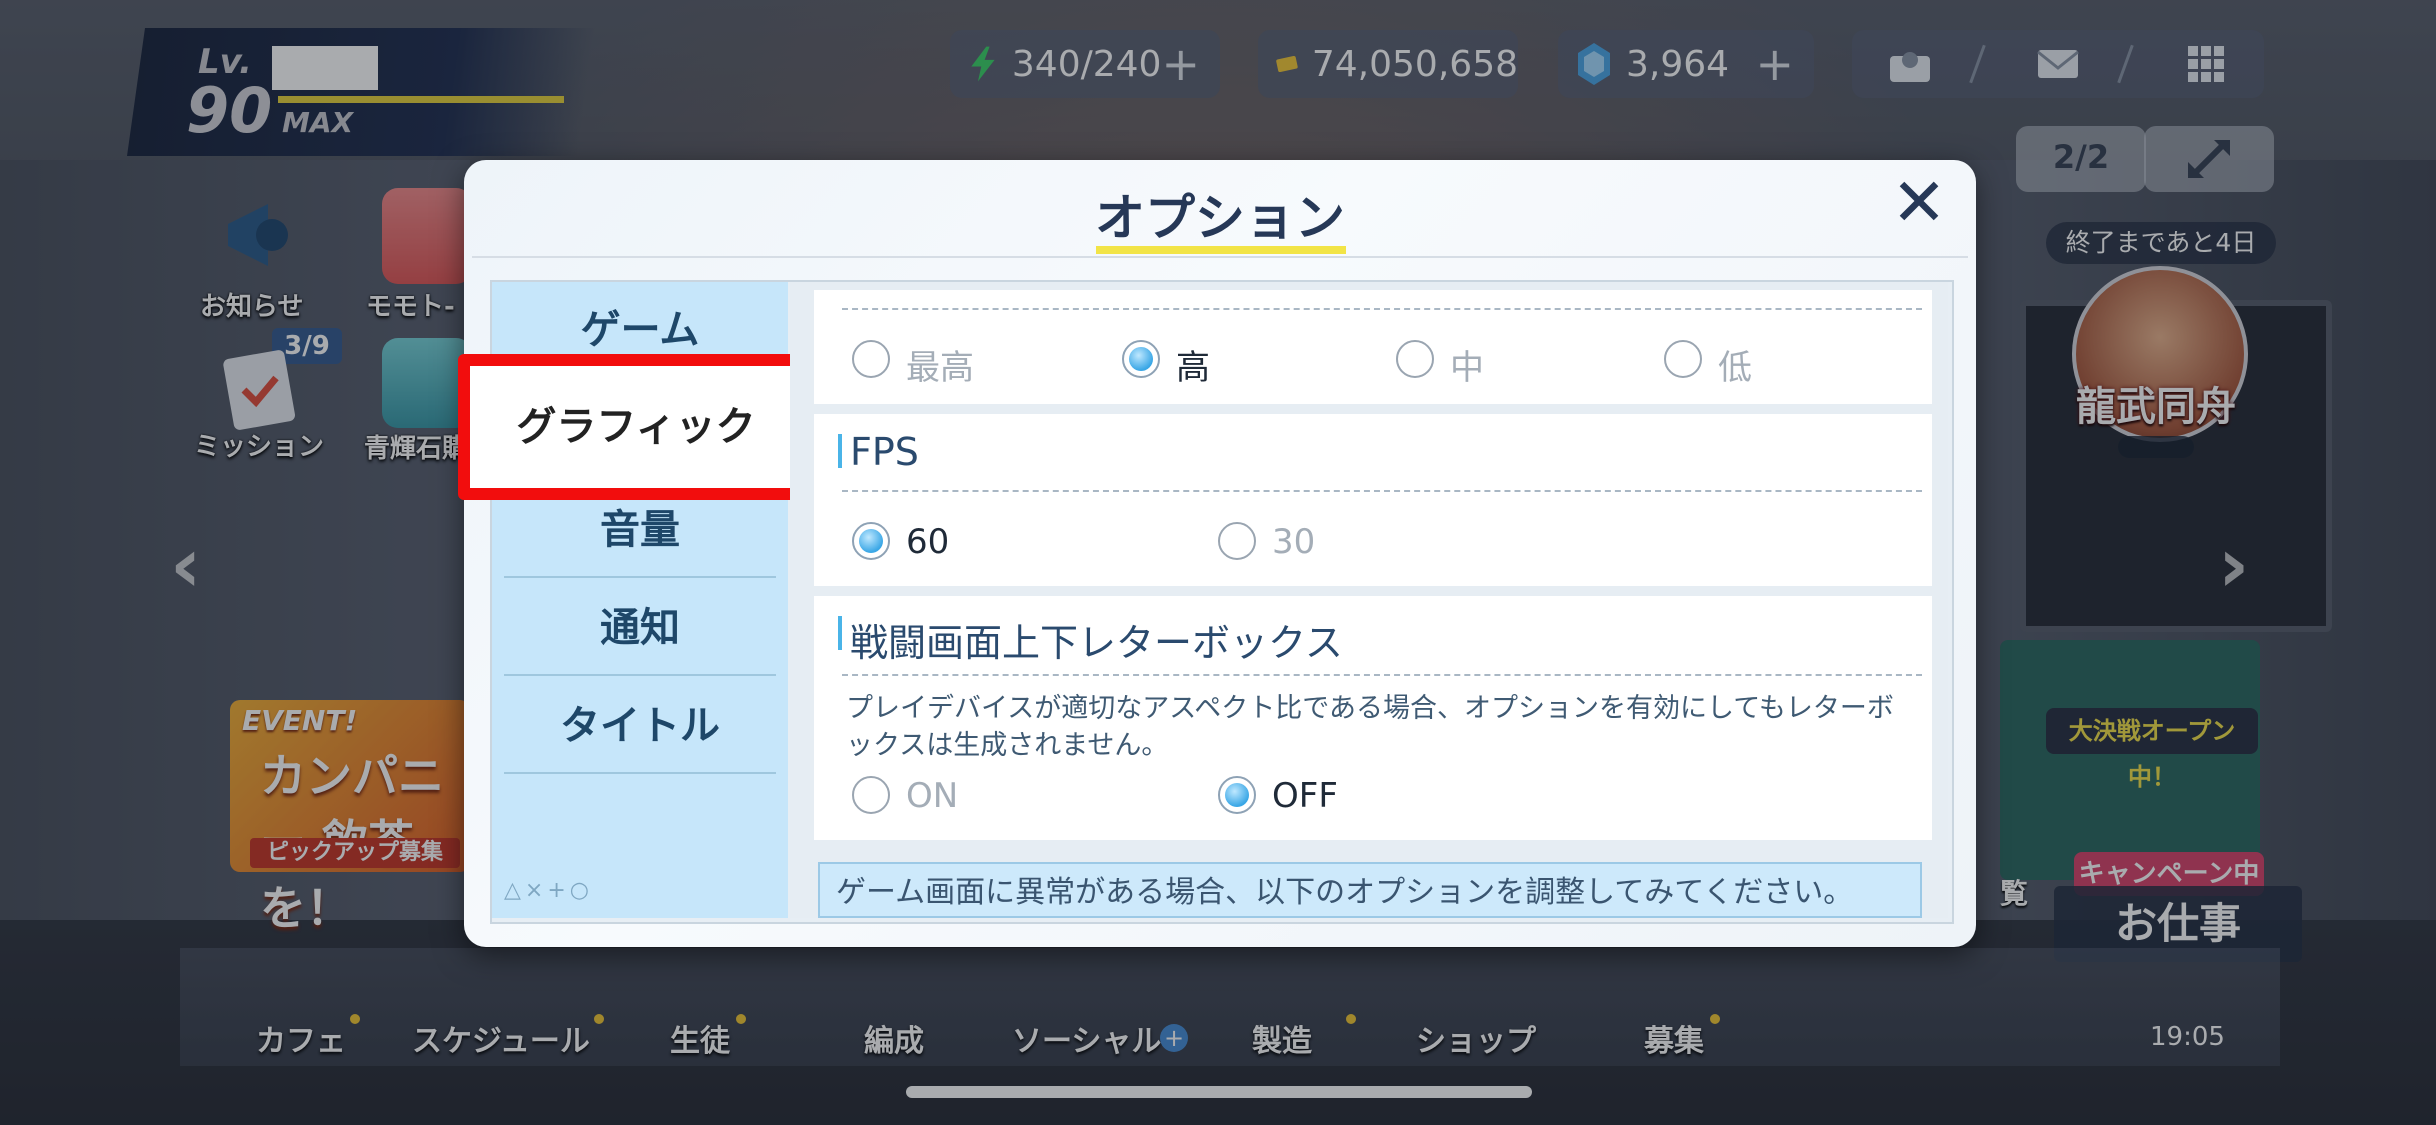 The height and width of the screenshot is (1125, 2436). I want to click on letterbox-label-off: OFF, so click(1305, 796).